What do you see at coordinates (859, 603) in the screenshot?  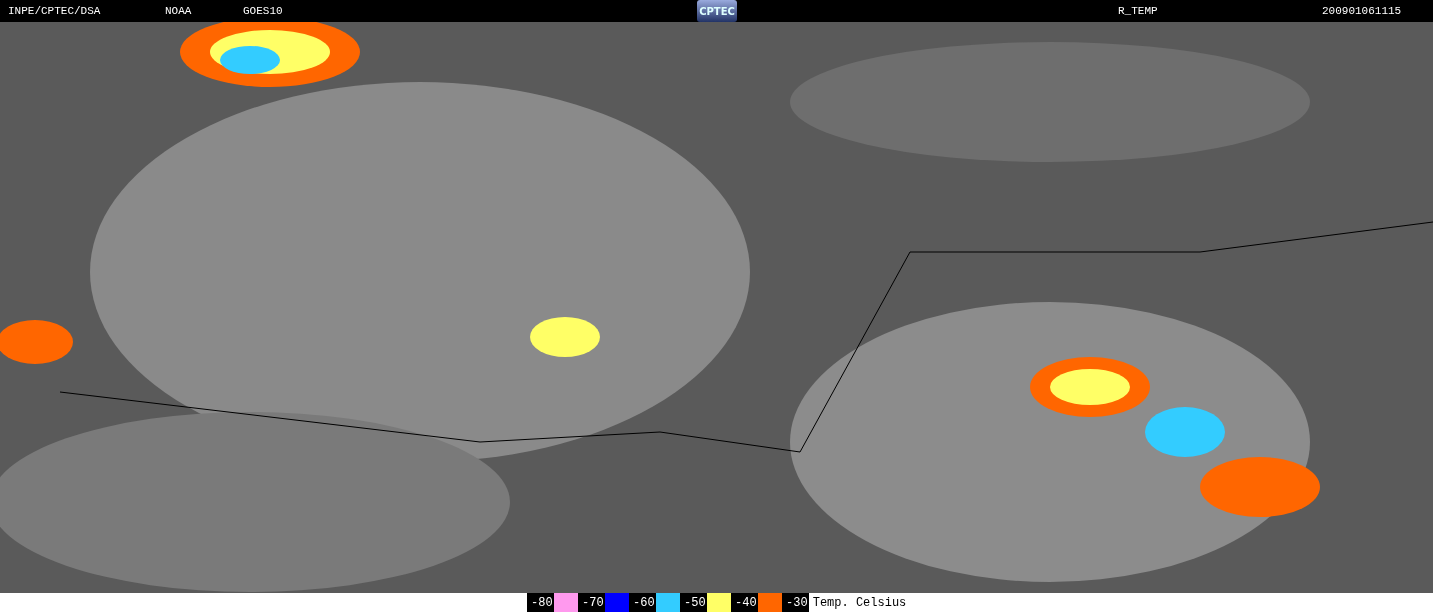 I see `legend-caption: Temp. Celsius` at bounding box center [859, 603].